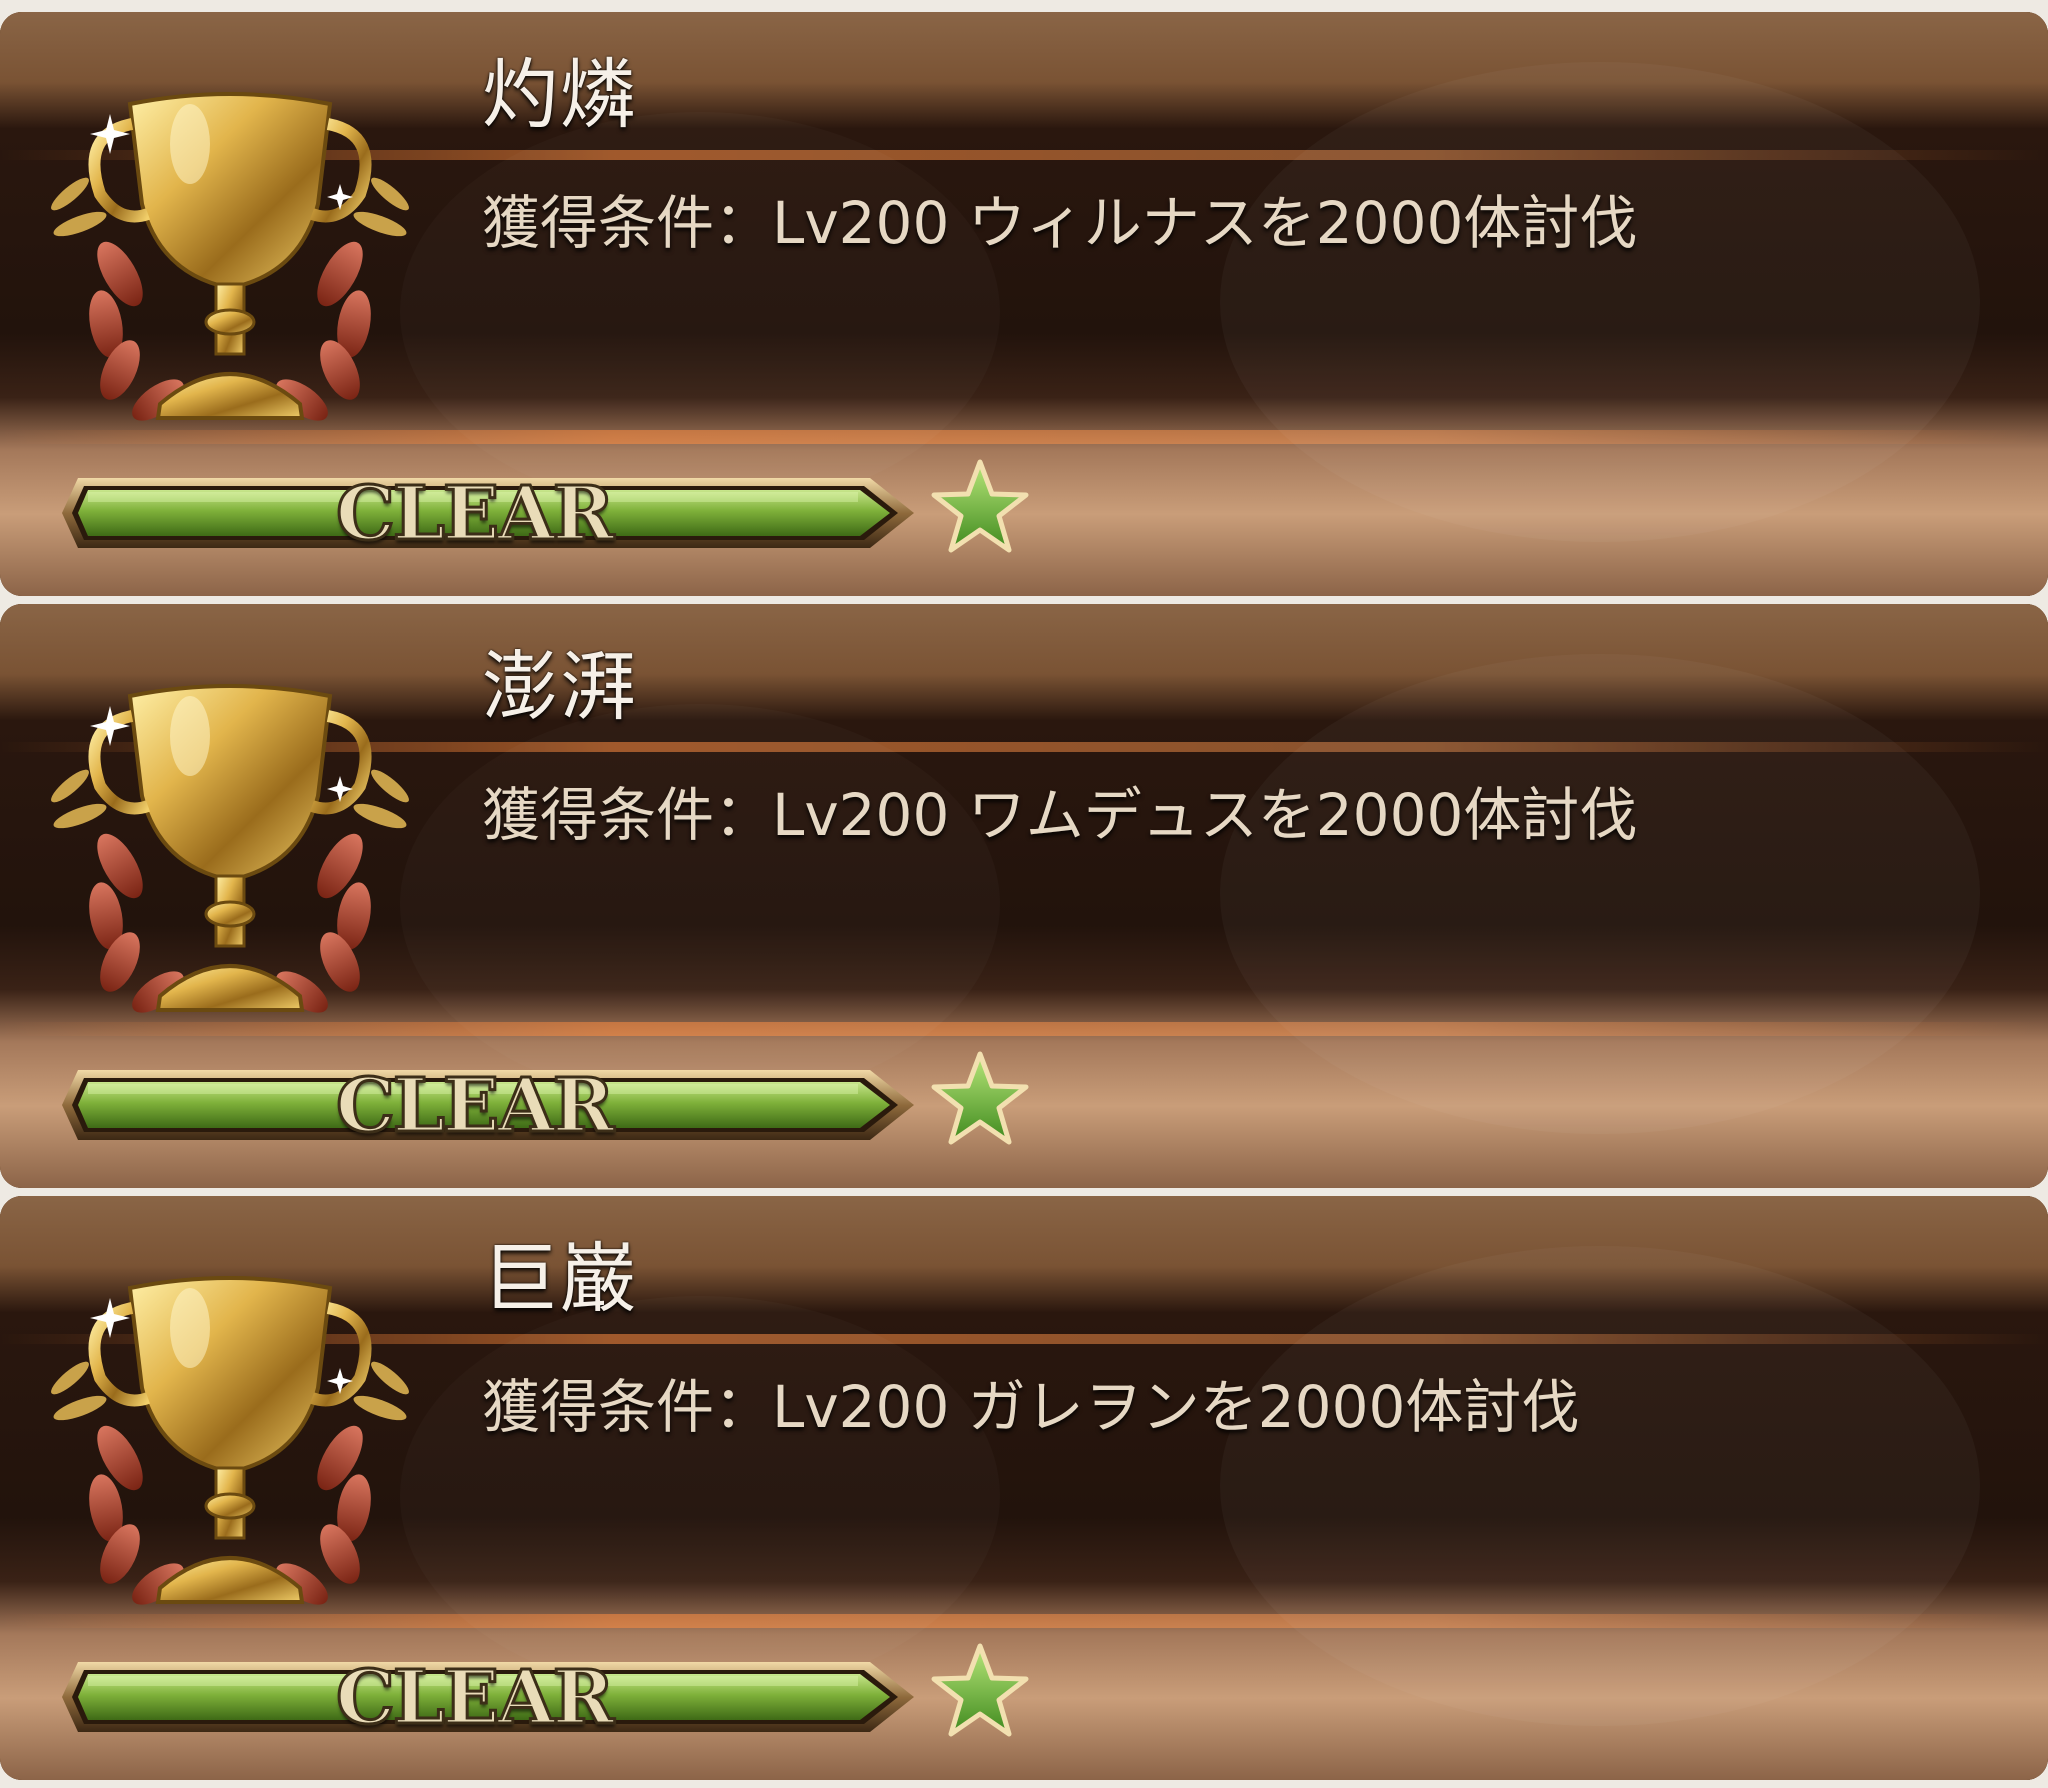 This screenshot has height=1788, width=2048. I want to click on achievement-title: 澎湃, so click(560, 686).